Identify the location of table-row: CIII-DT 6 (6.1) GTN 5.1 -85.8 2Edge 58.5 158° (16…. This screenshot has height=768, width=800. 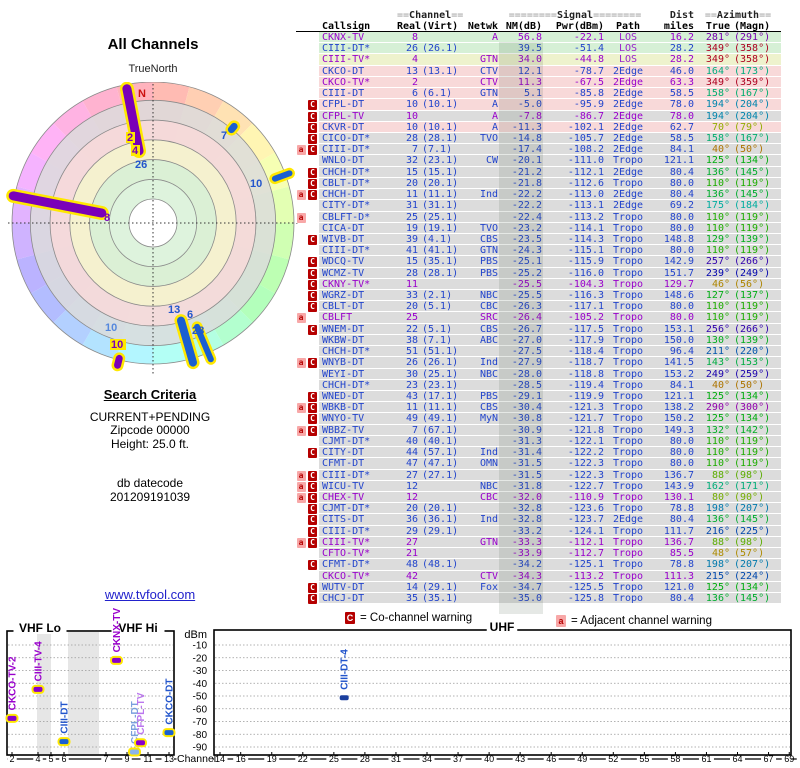
(538, 94).